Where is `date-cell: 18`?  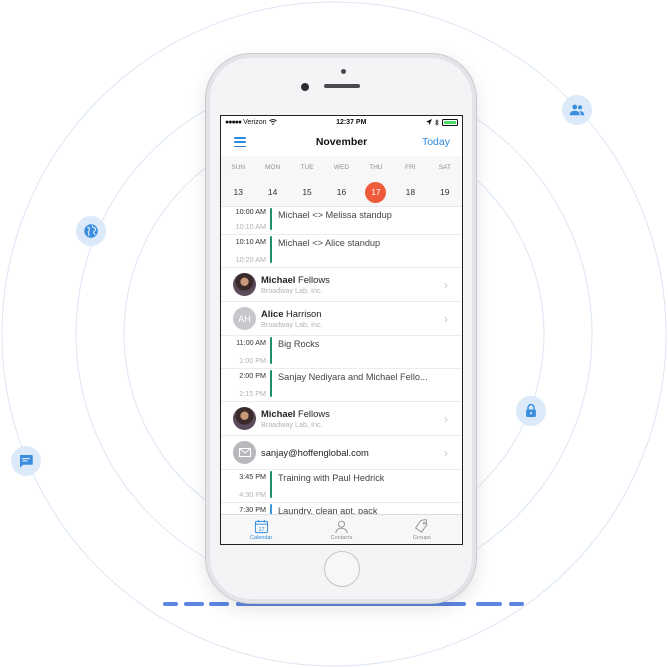
date-cell: 18 is located at coordinates (410, 192).